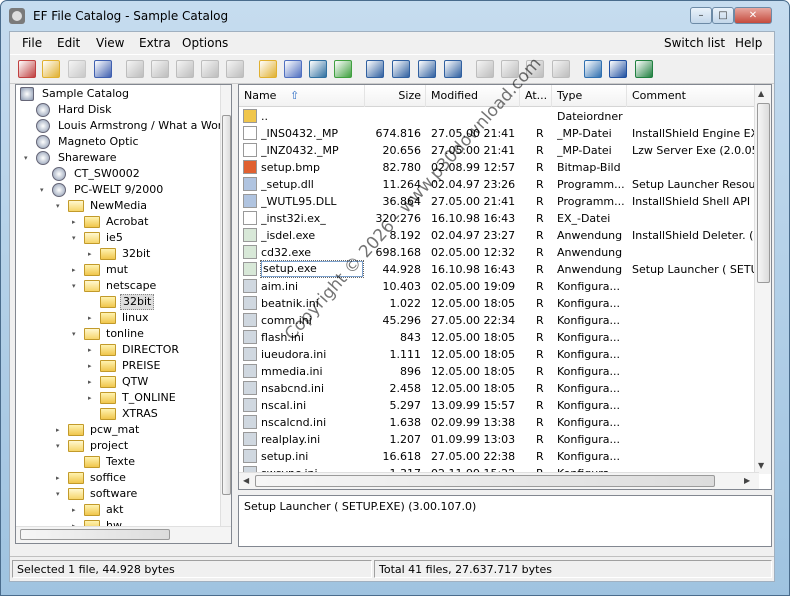 The width and height of the screenshot is (790, 596). What do you see at coordinates (77, 69) in the screenshot?
I see `save-icon` at bounding box center [77, 69].